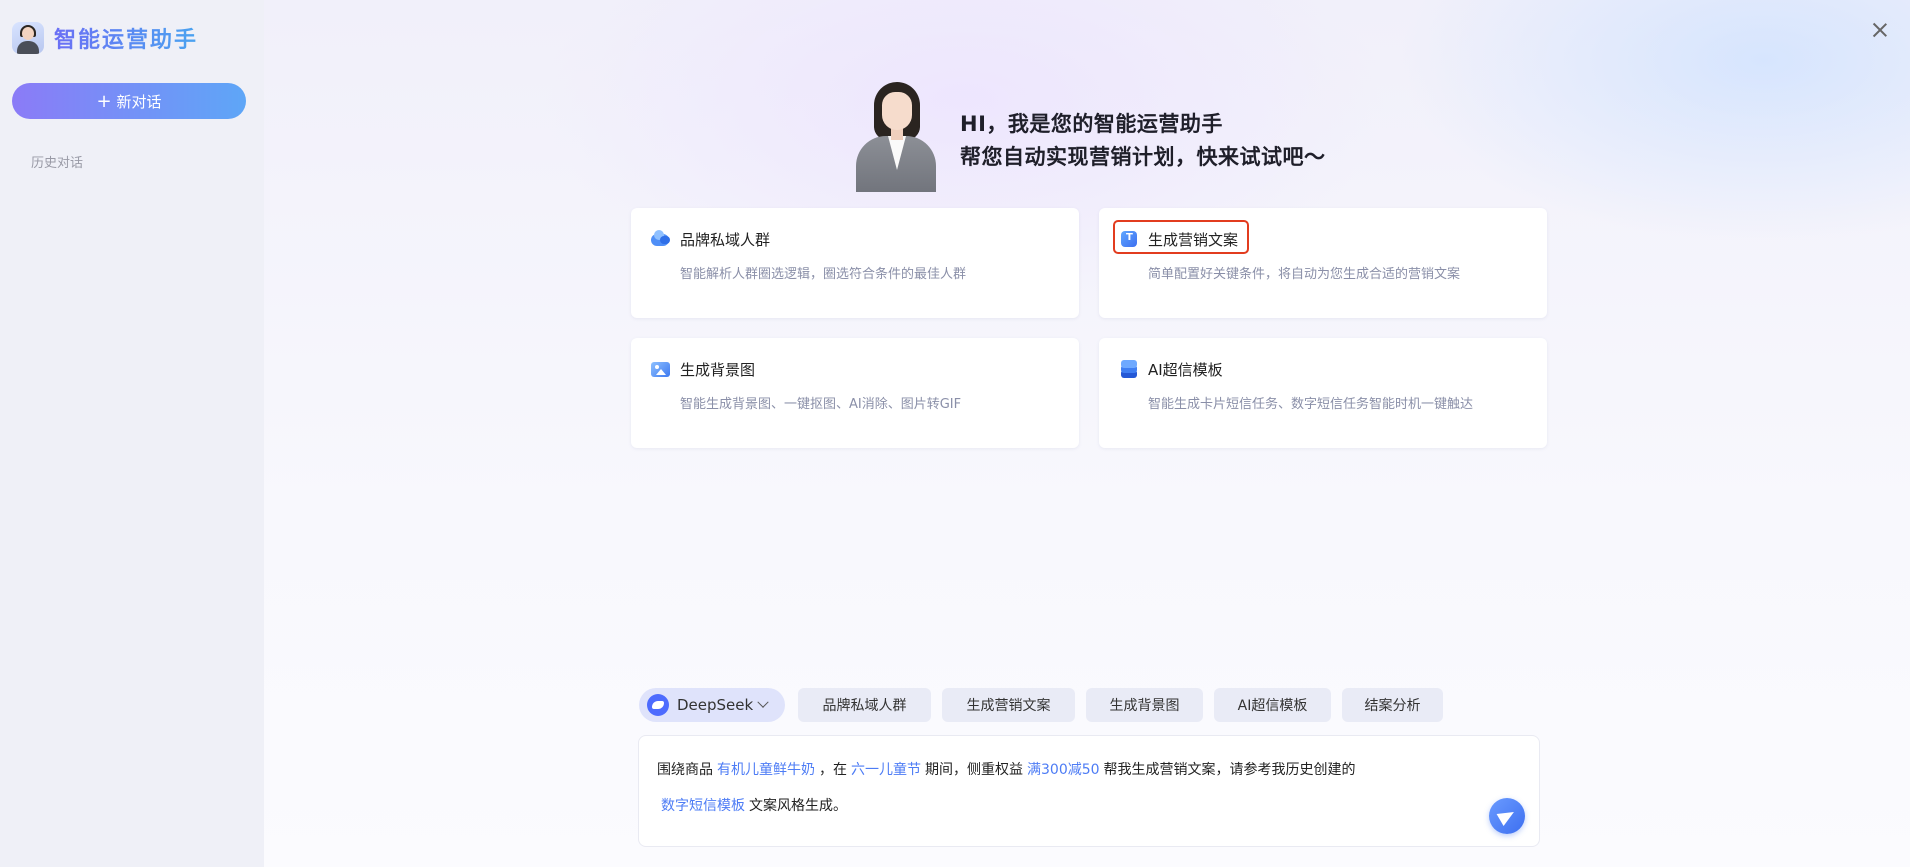 The height and width of the screenshot is (867, 1910). I want to click on send-button, so click(1507, 816).